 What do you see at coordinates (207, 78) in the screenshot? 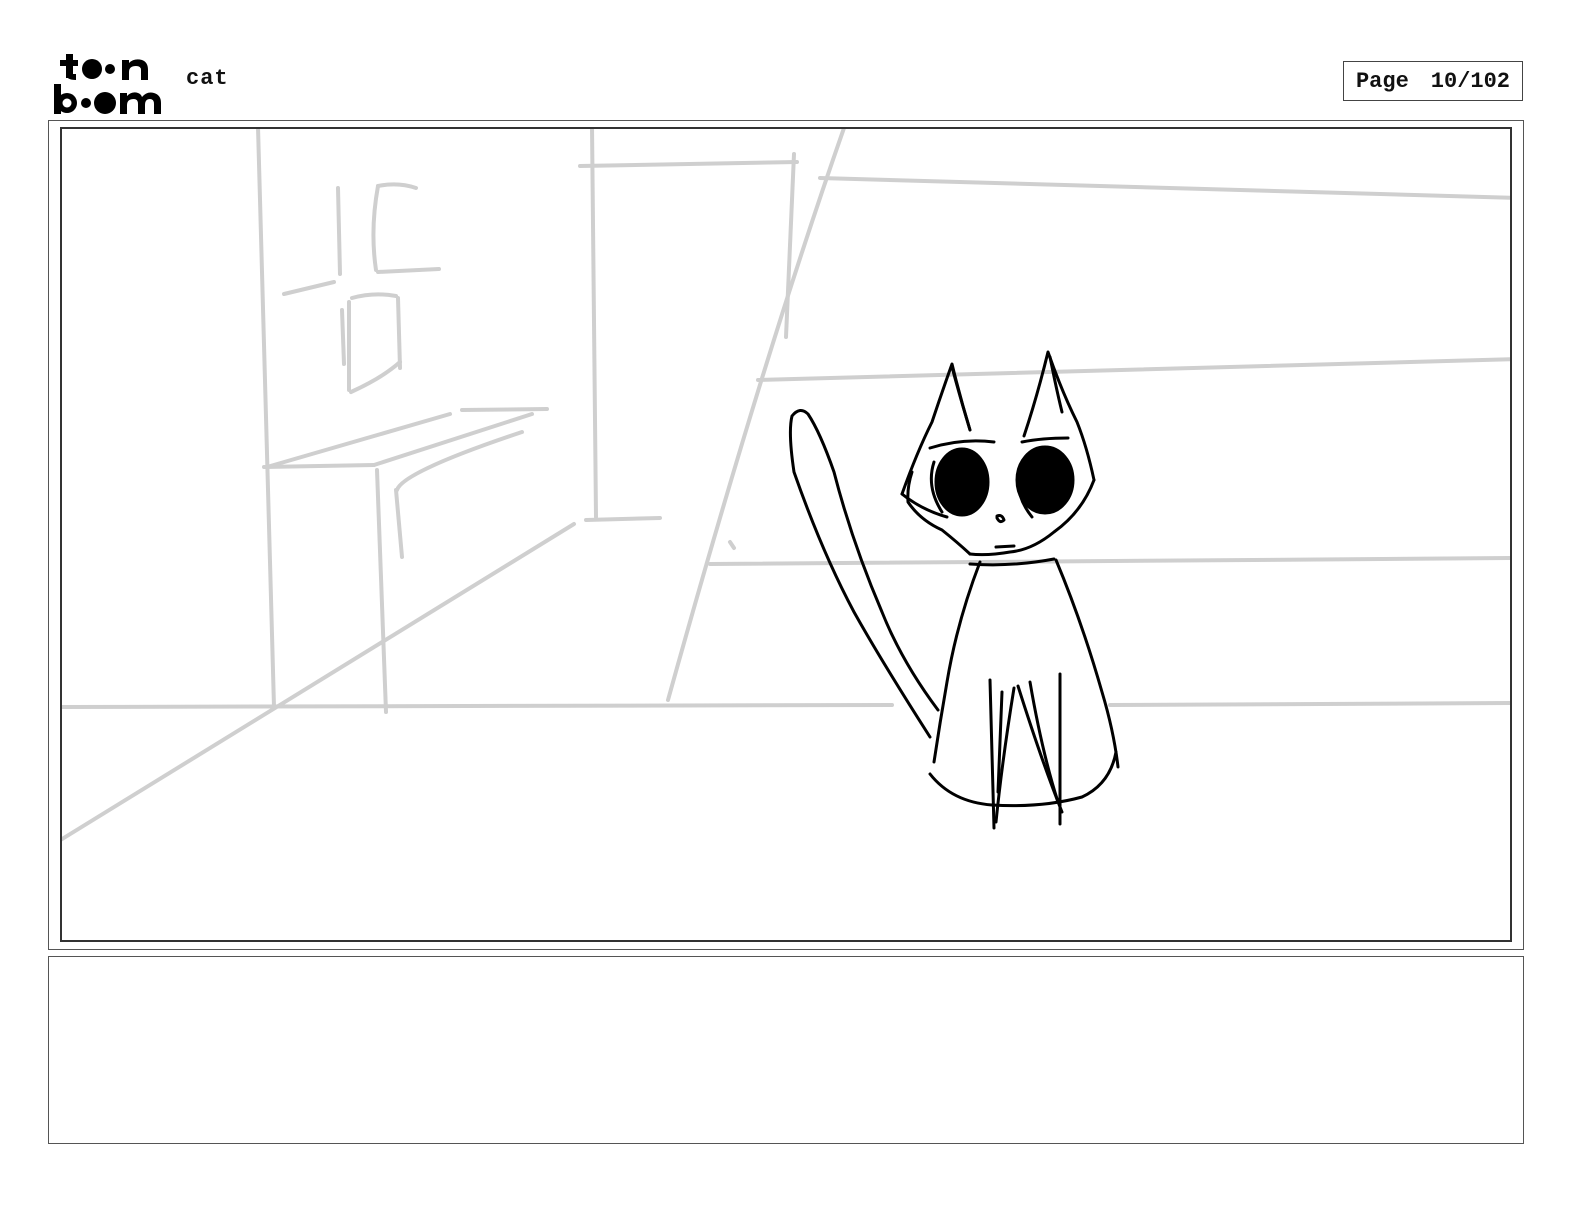
I see `project-title: cat` at bounding box center [207, 78].